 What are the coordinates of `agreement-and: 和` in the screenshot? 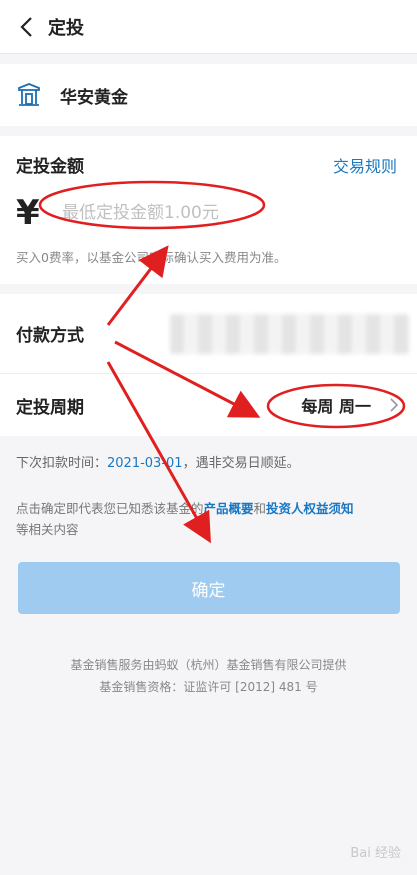 It's located at (260, 508).